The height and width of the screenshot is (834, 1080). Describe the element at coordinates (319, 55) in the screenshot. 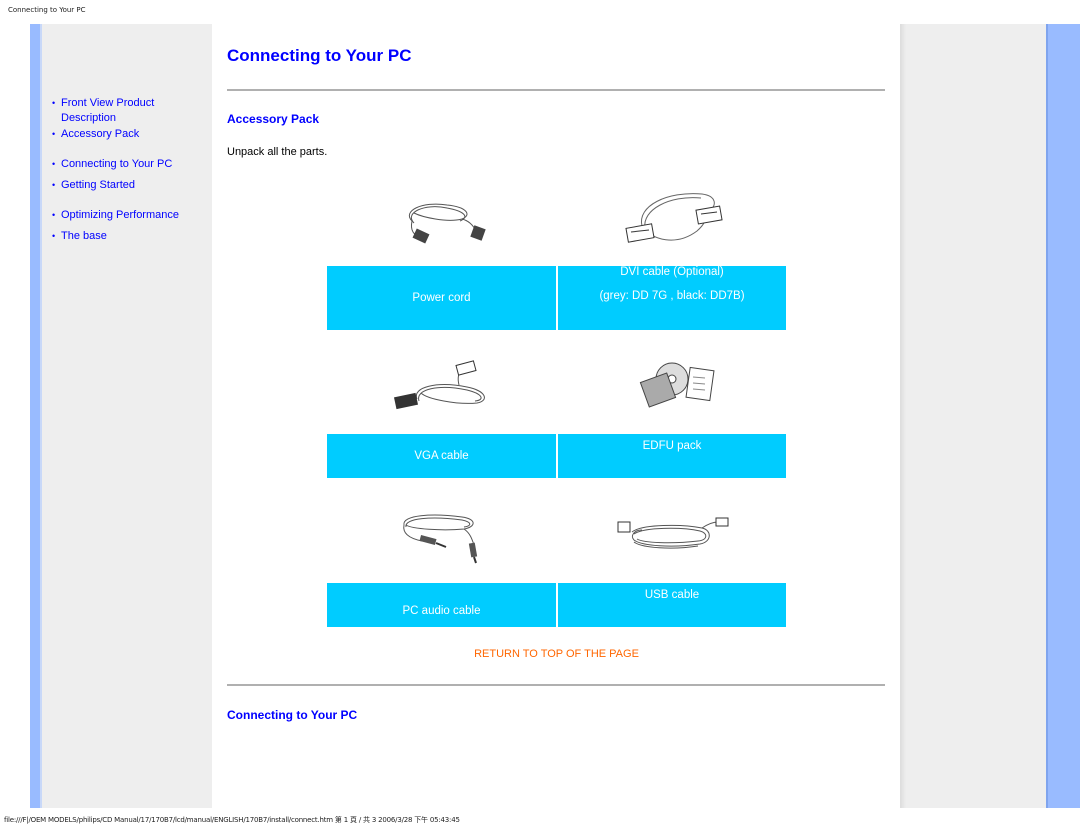

I see `page-title: Connecting to Your PC` at that location.